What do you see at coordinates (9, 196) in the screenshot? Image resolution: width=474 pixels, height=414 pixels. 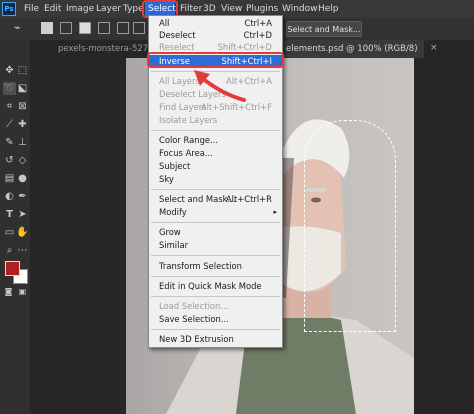 I see `dodge-icon: ◐` at bounding box center [9, 196].